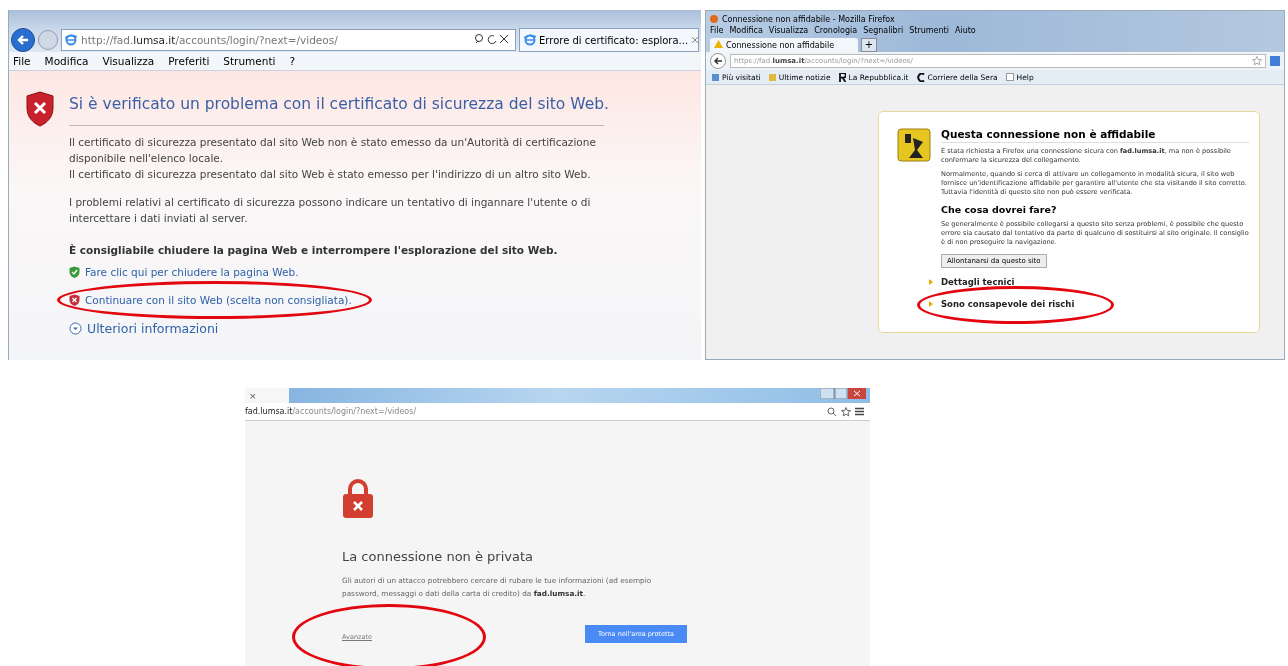  What do you see at coordinates (843, 393) in the screenshot?
I see `window-controls-icon` at bounding box center [843, 393].